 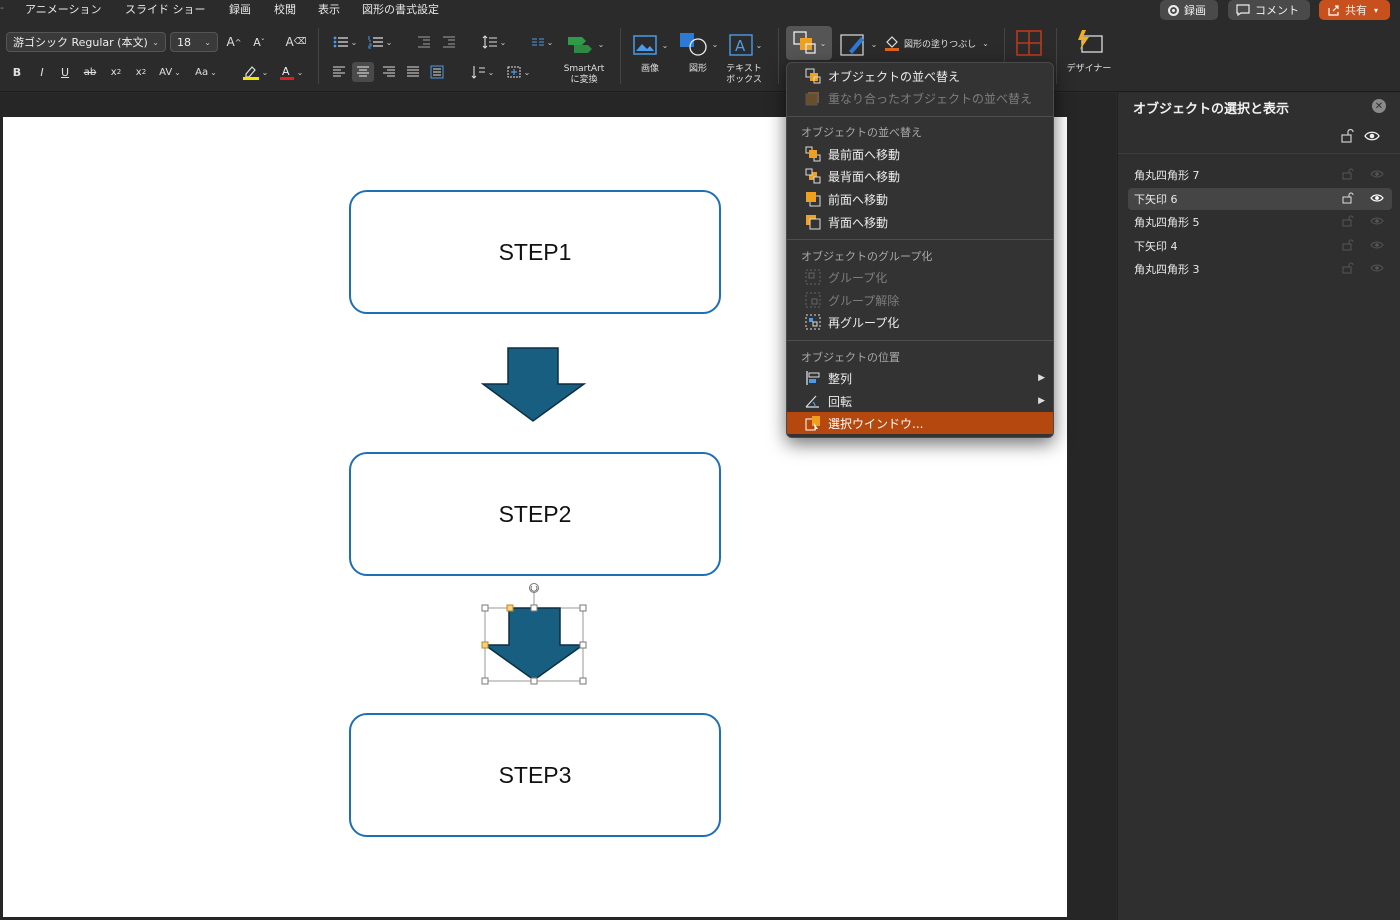 I want to click on menu-item-reorder-objects: オブジェクトの並べ替え, so click(x=920, y=76).